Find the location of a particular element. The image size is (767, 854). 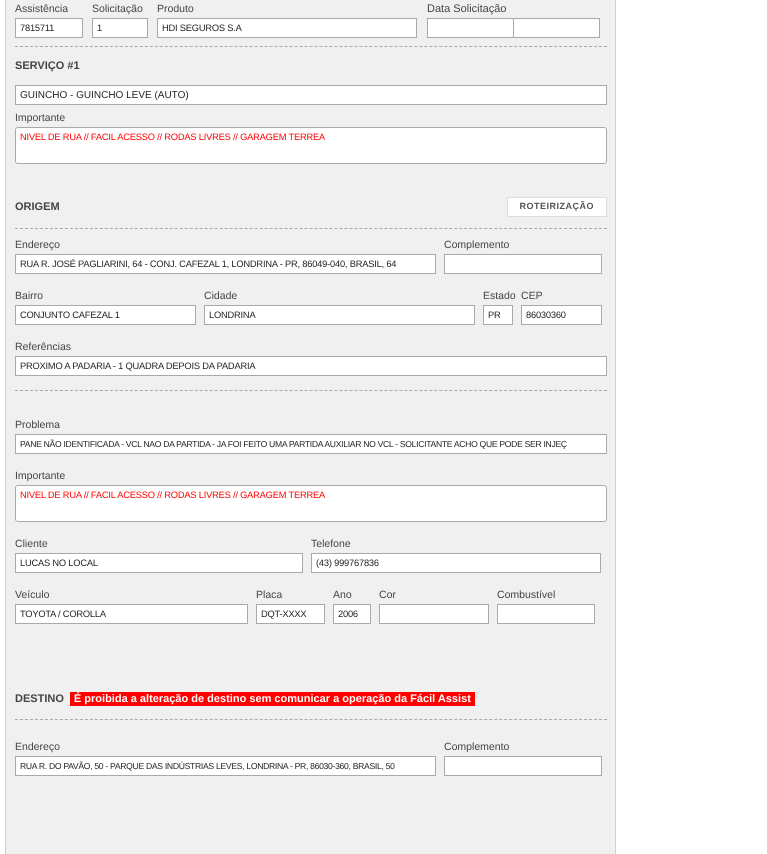

input-field: 2006 is located at coordinates (352, 614).